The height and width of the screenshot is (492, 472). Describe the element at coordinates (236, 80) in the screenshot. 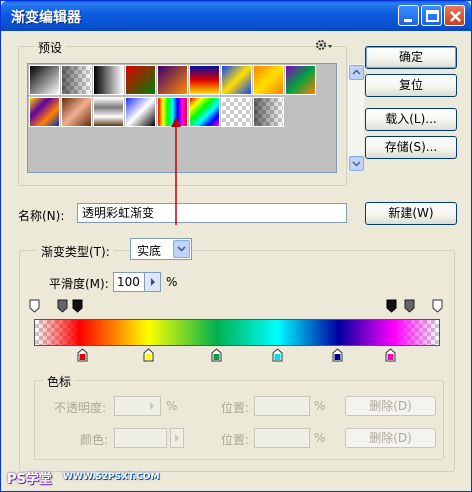

I see `preset-swatch-blue-yellow-blue` at that location.